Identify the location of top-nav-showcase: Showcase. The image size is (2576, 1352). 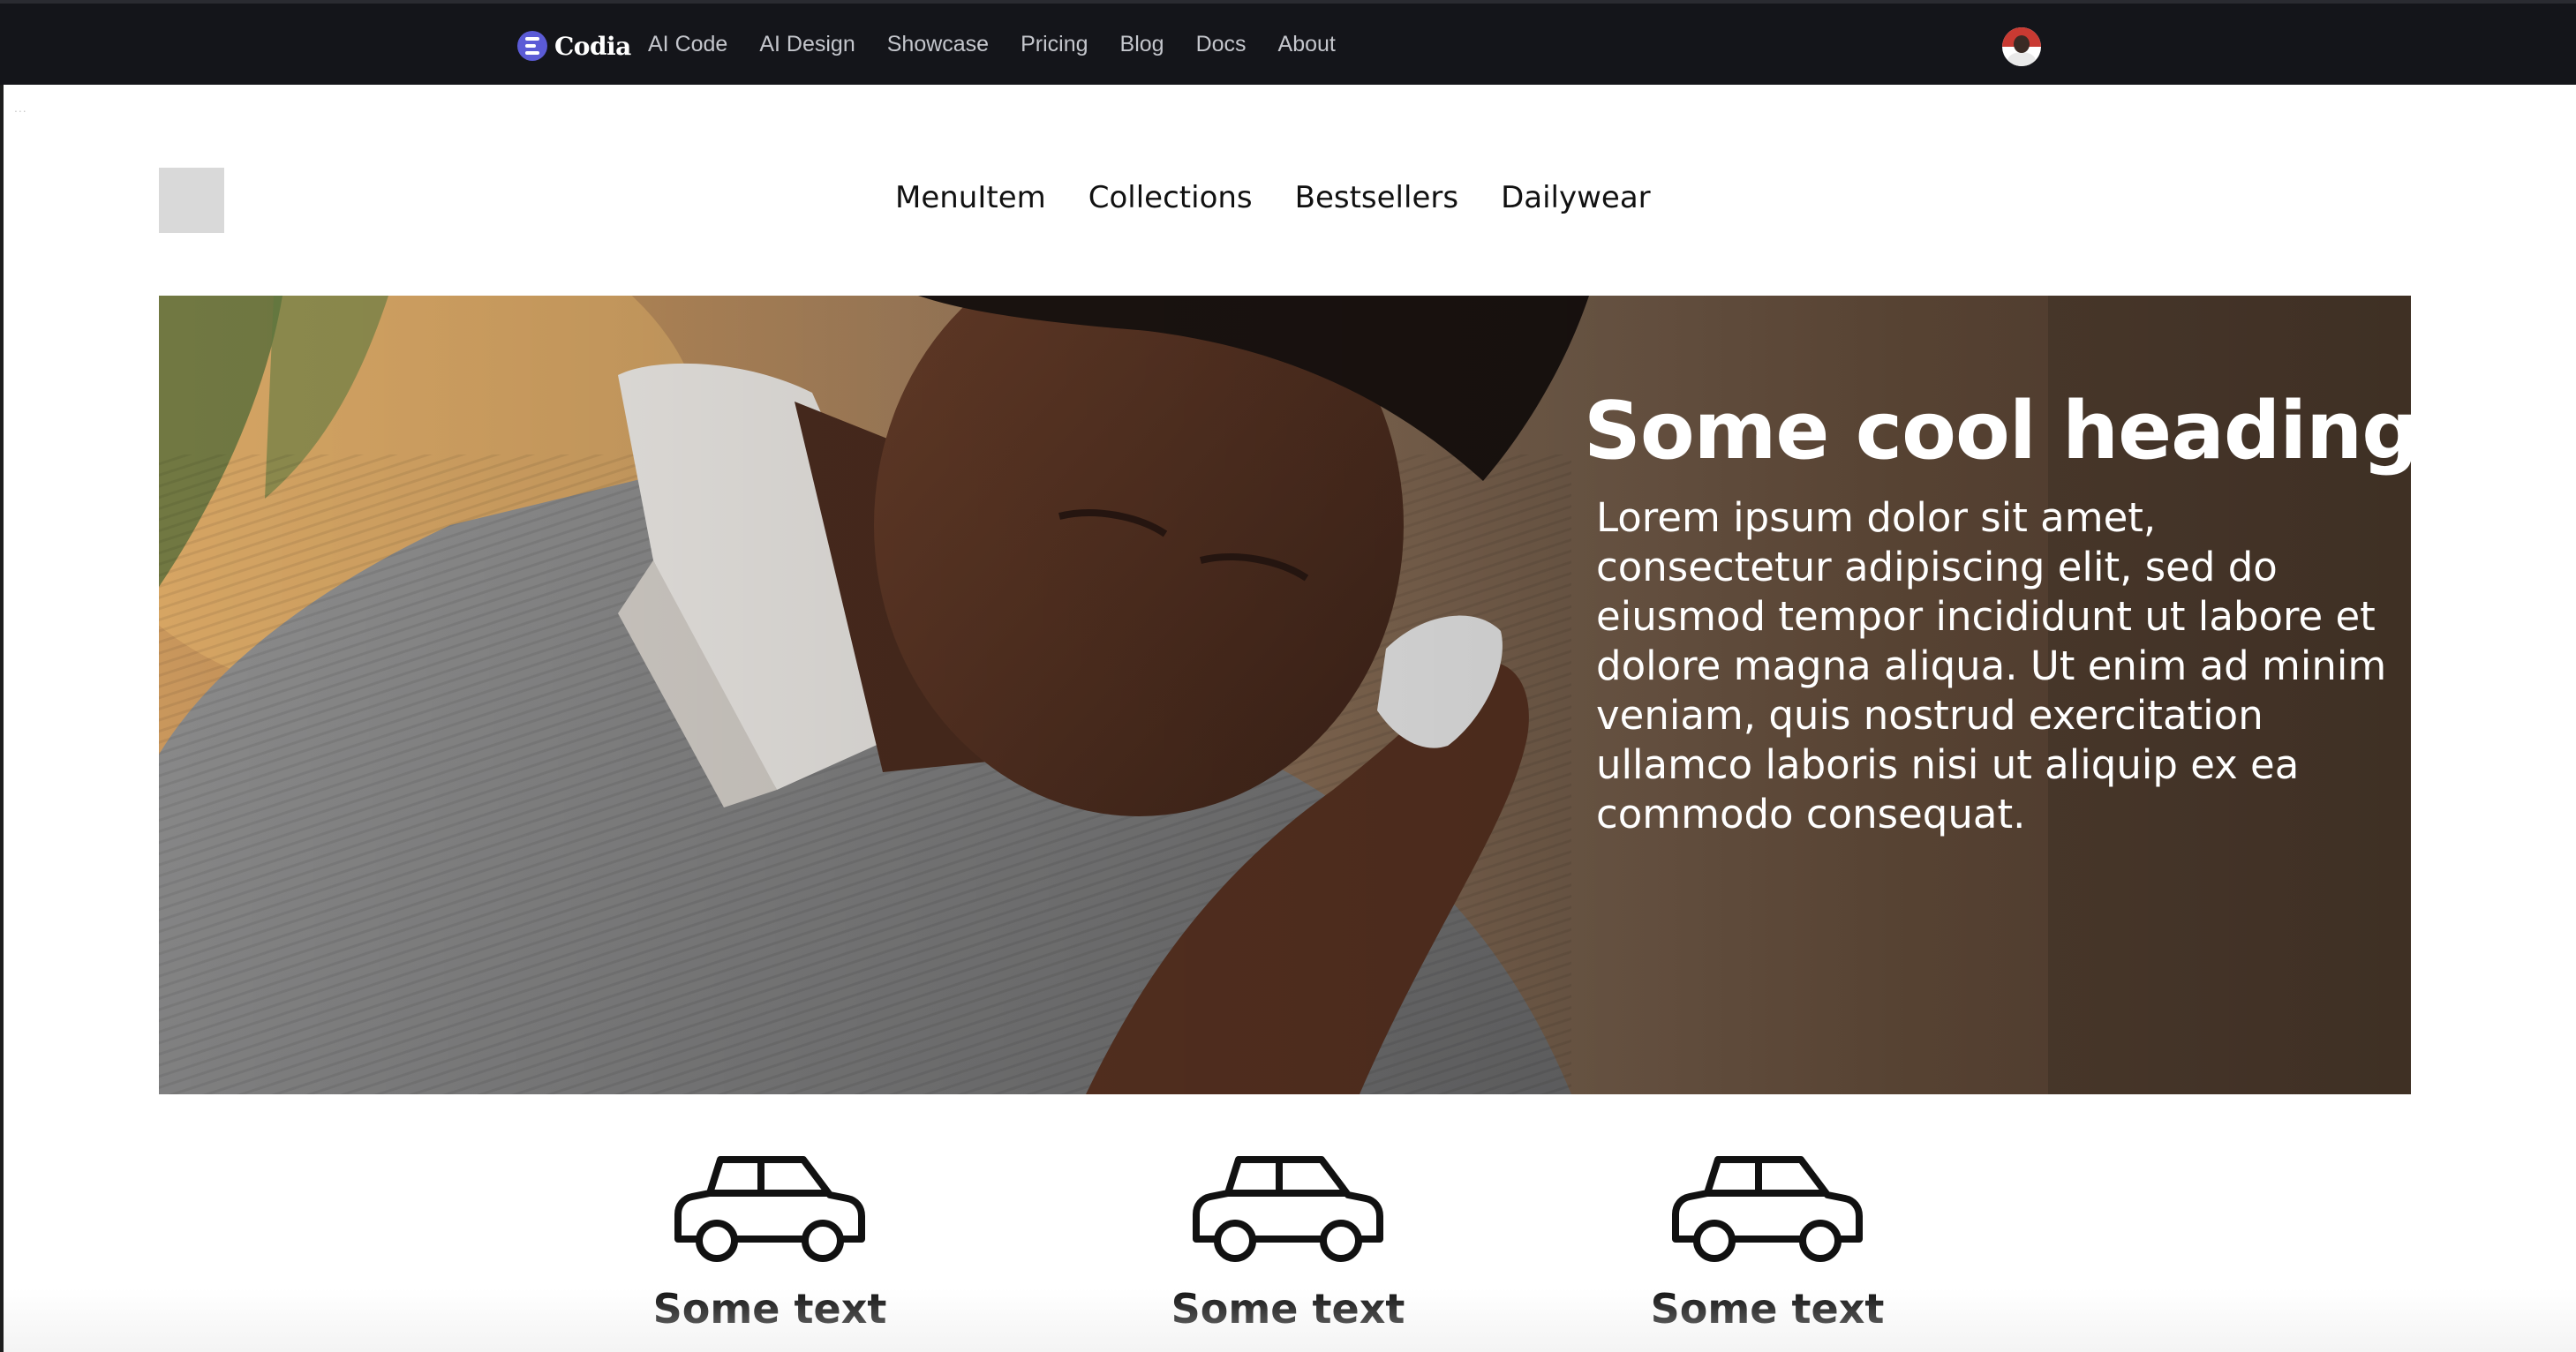
(938, 44).